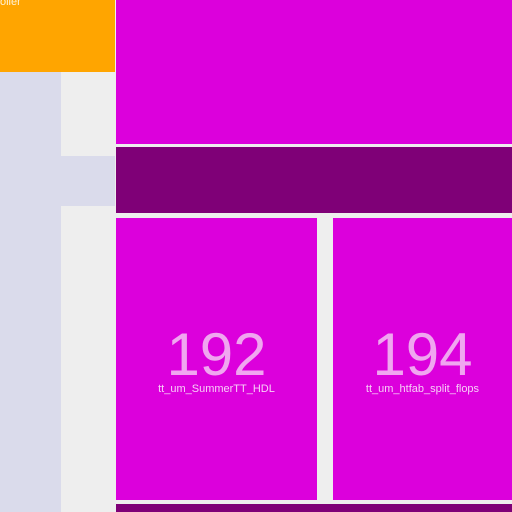 This screenshot has height=512, width=512. I want to click on sidebar-strip, so click(30, 292).